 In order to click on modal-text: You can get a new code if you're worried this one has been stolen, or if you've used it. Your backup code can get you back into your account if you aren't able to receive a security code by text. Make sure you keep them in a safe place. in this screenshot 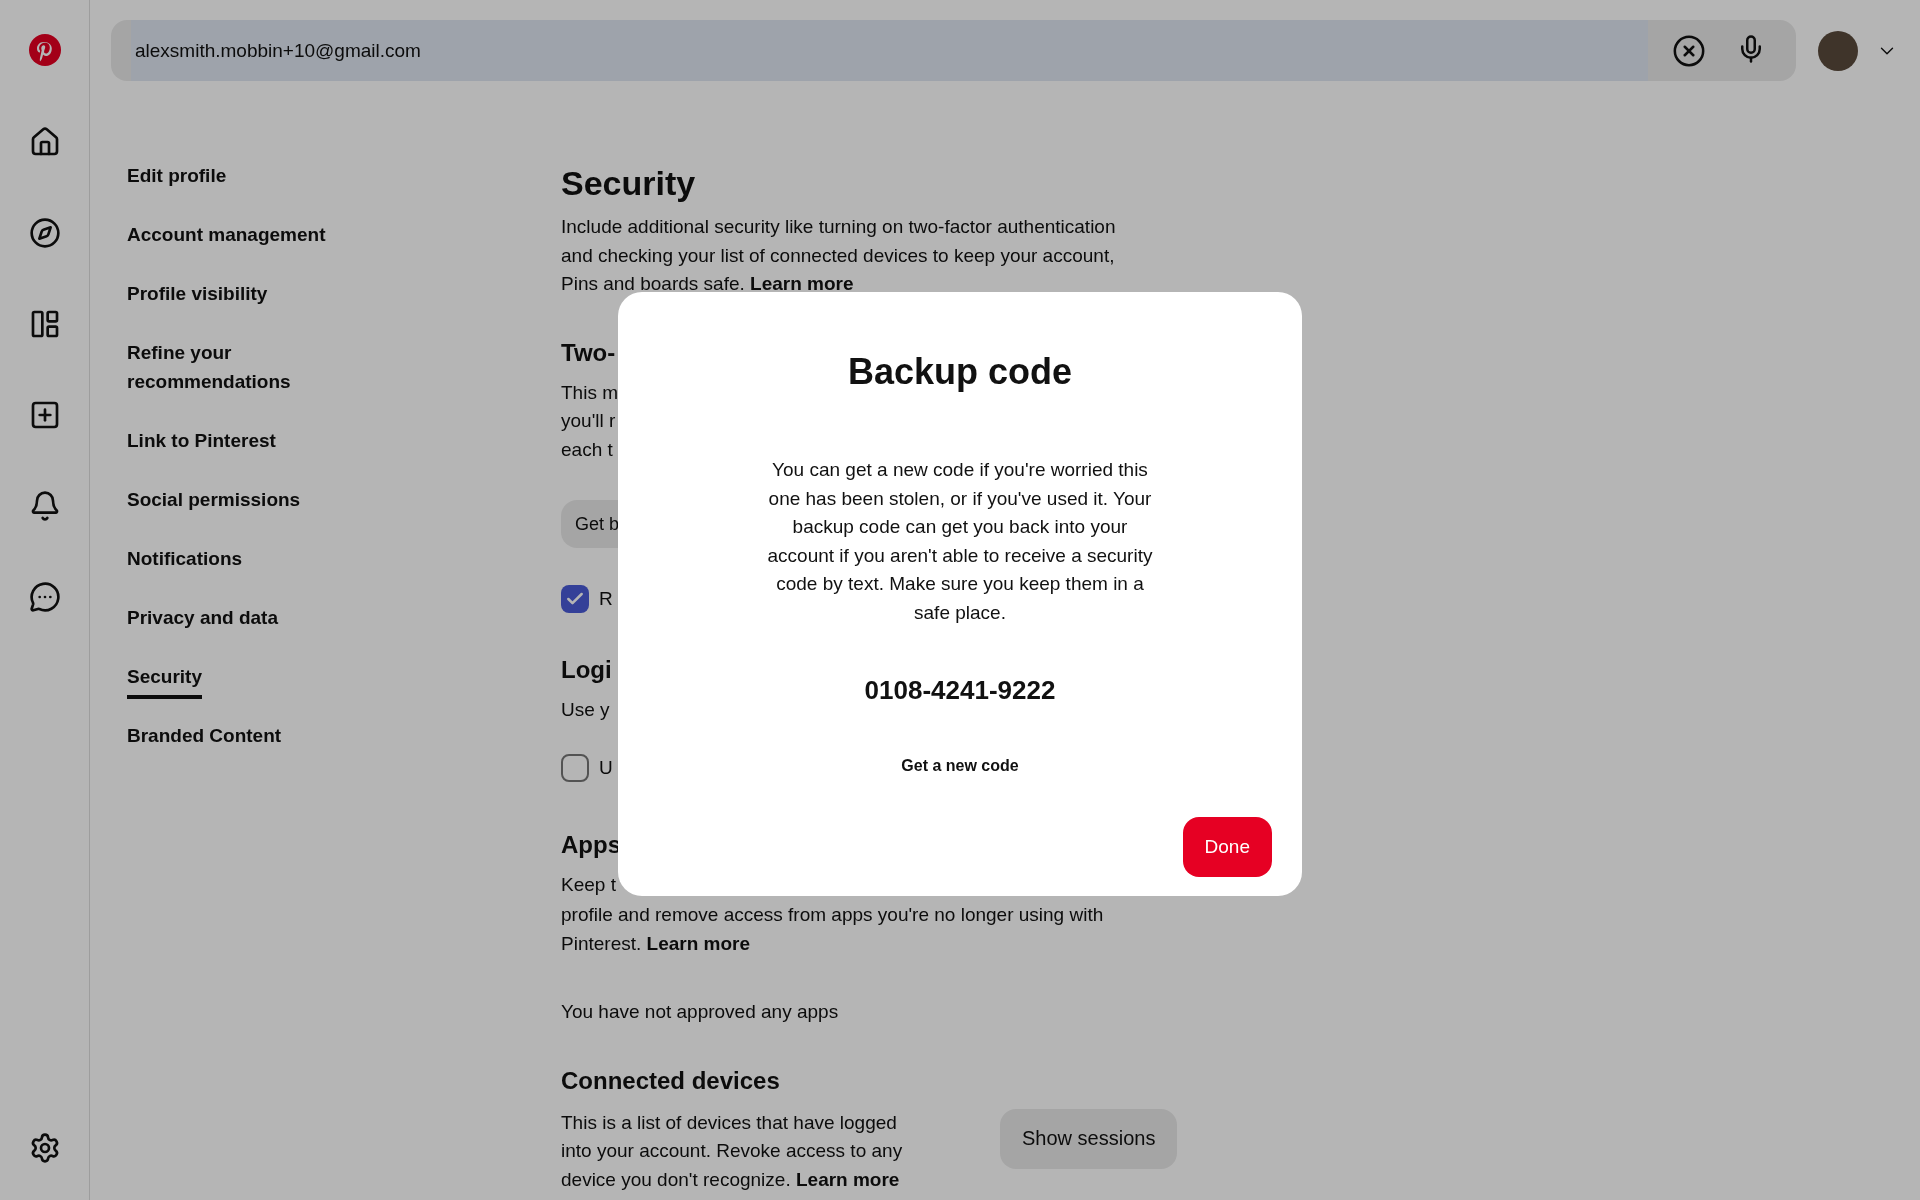, I will do `click(960, 541)`.